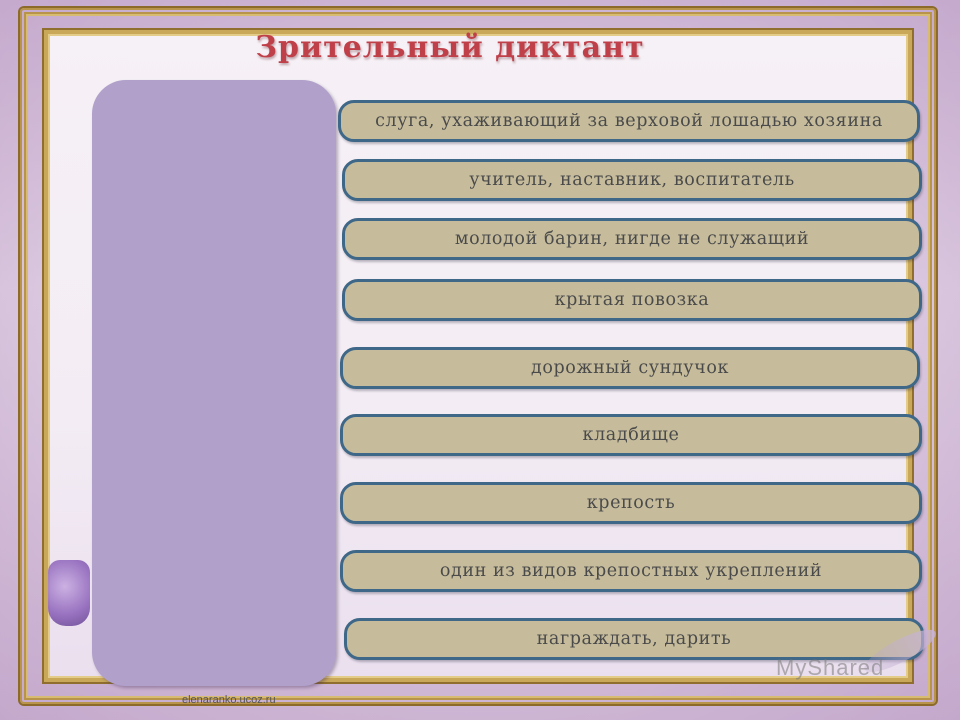 This screenshot has width=960, height=720. Describe the element at coordinates (450, 47) in the screenshot. I see `slide-title: Зрительный диктант` at that location.